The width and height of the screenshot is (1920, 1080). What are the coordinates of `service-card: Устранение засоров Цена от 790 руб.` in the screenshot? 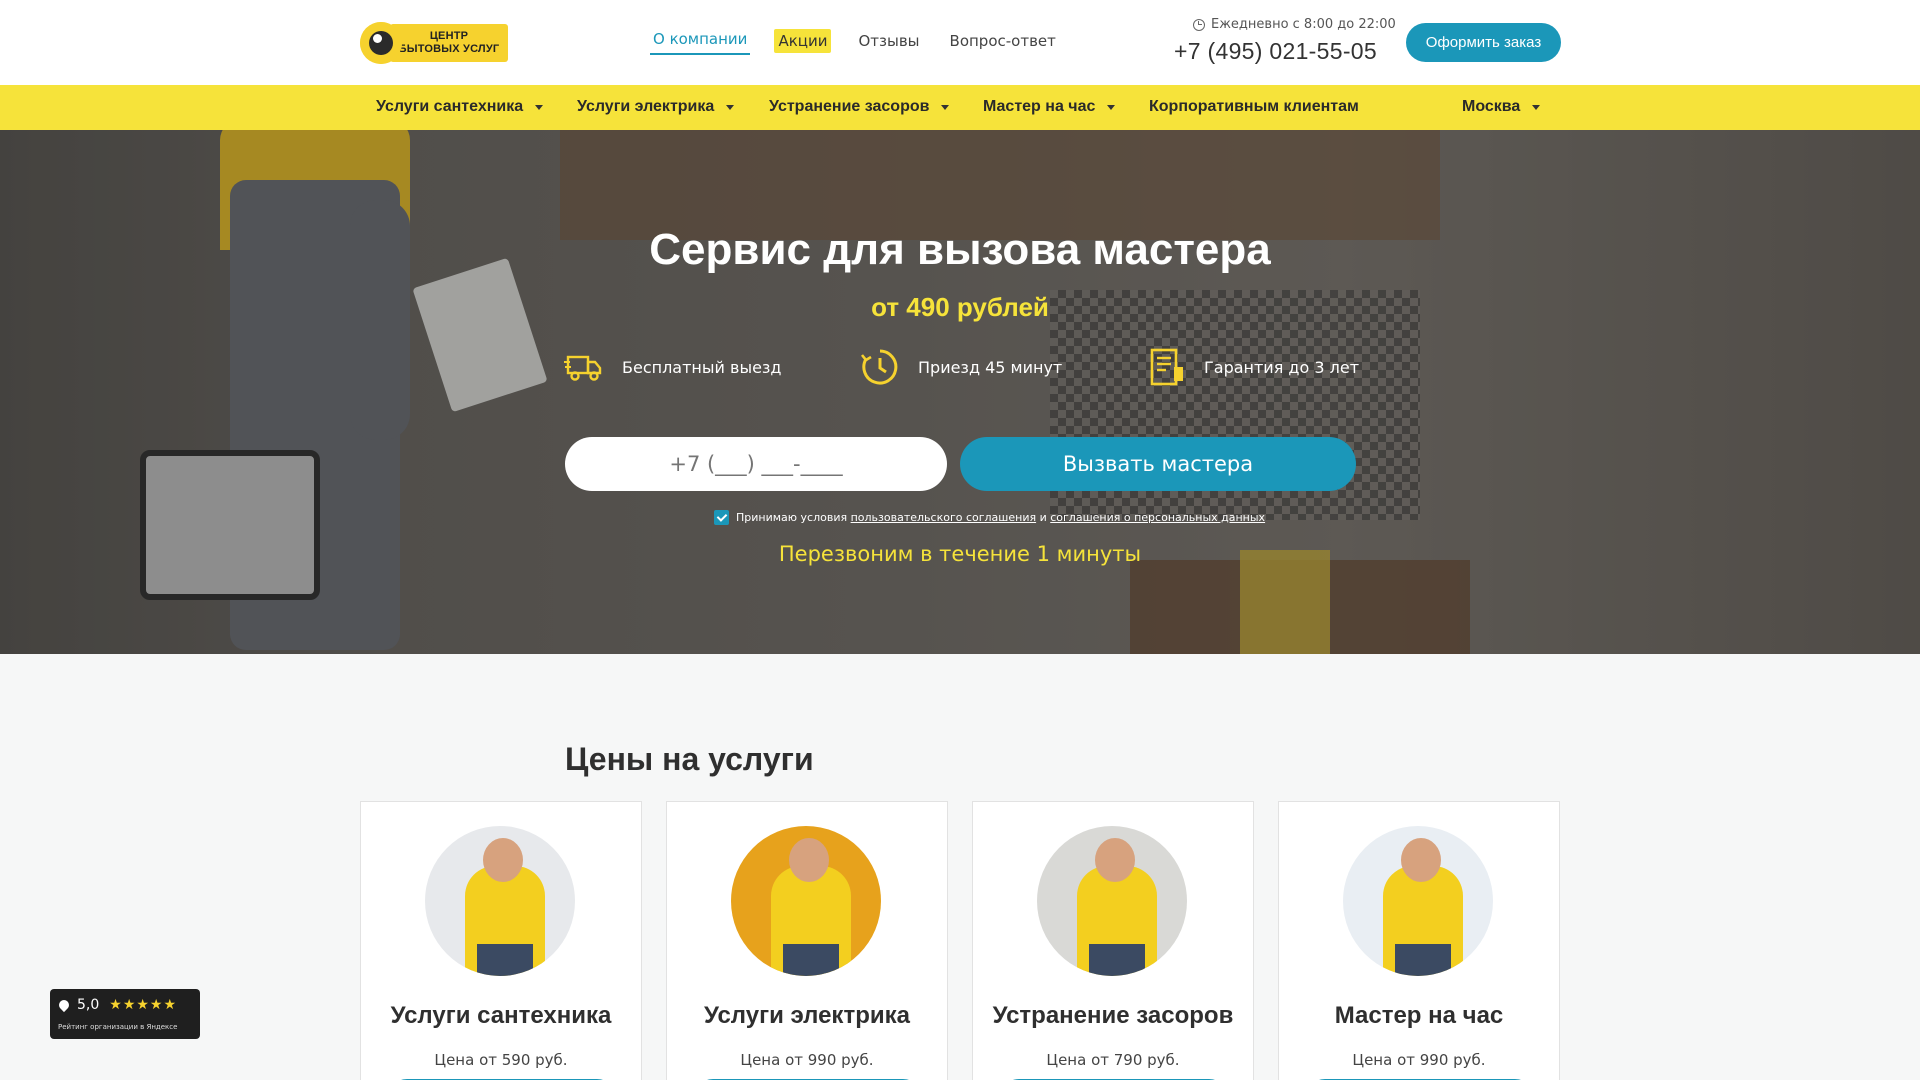 It's located at (1113, 940).